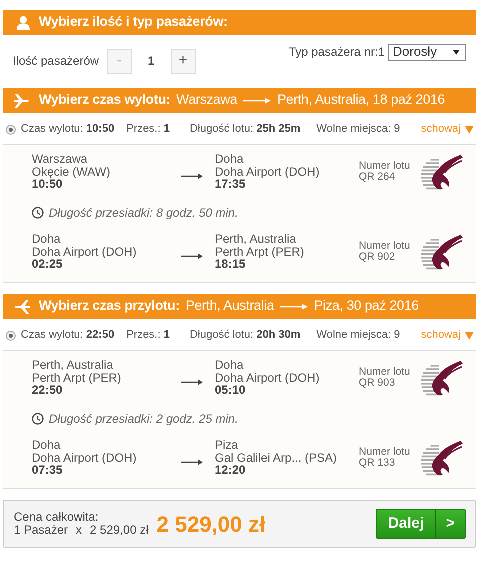 The width and height of the screenshot is (483, 579). What do you see at coordinates (207, 100) in the screenshot?
I see `route-origin: Warszawa` at bounding box center [207, 100].